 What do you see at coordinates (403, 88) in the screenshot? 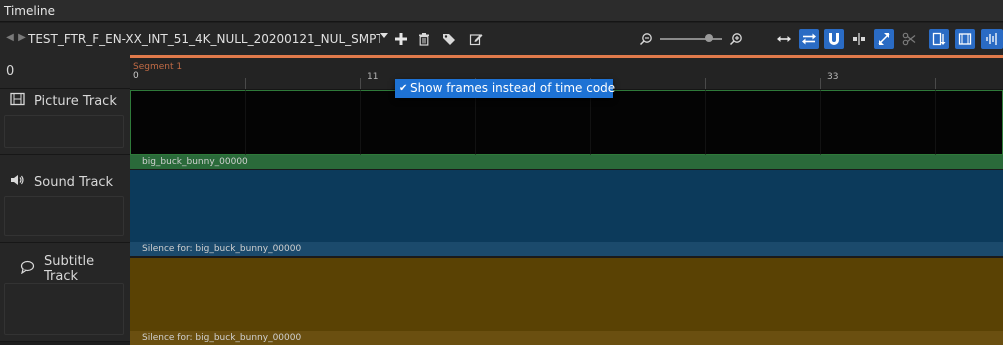
I see `check-icon: ✔` at bounding box center [403, 88].